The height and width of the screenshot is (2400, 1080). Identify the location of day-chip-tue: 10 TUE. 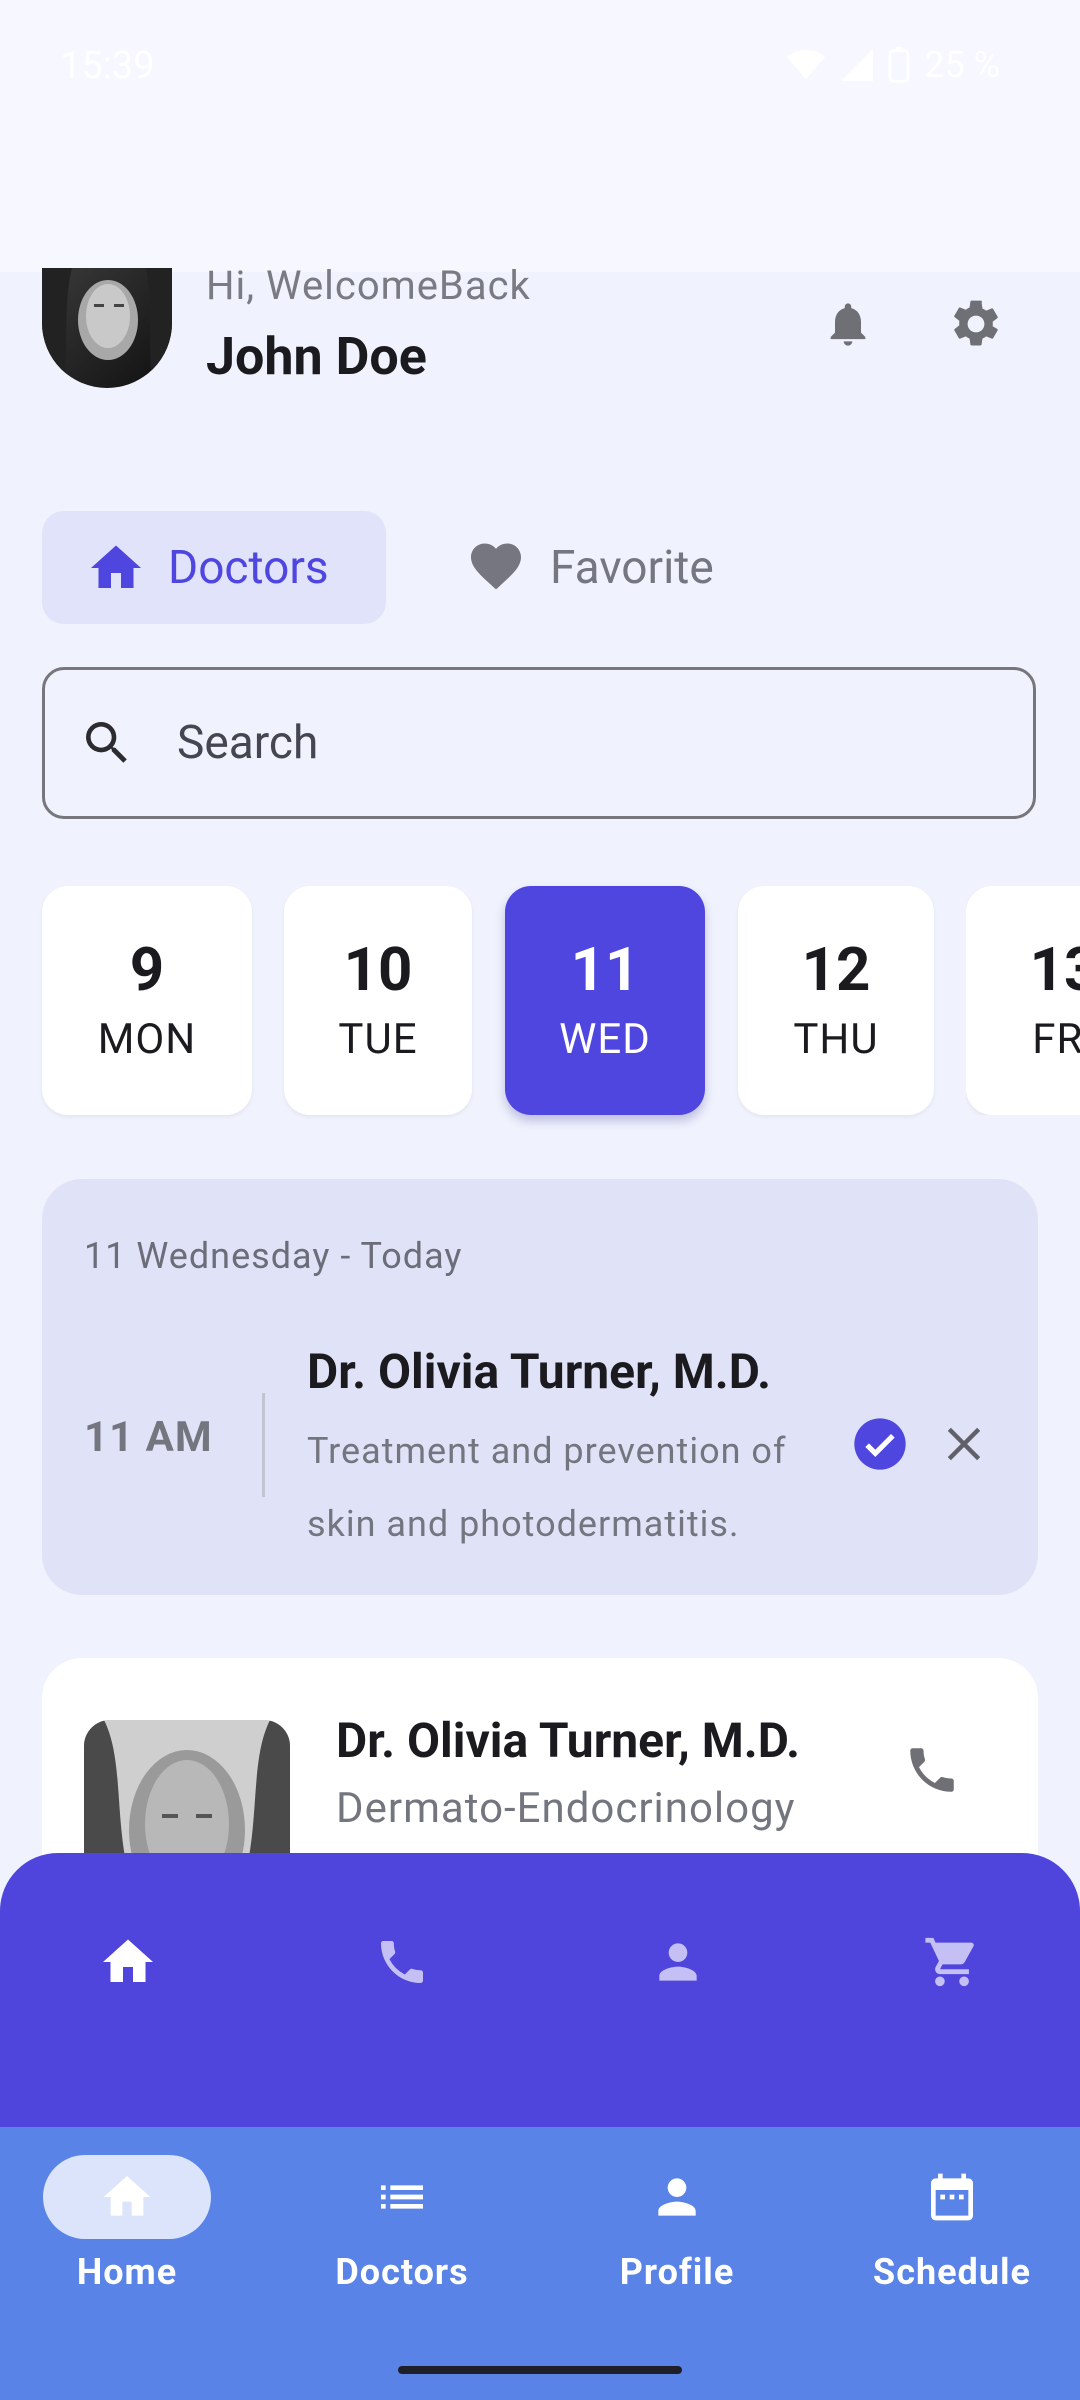
(378, 1000).